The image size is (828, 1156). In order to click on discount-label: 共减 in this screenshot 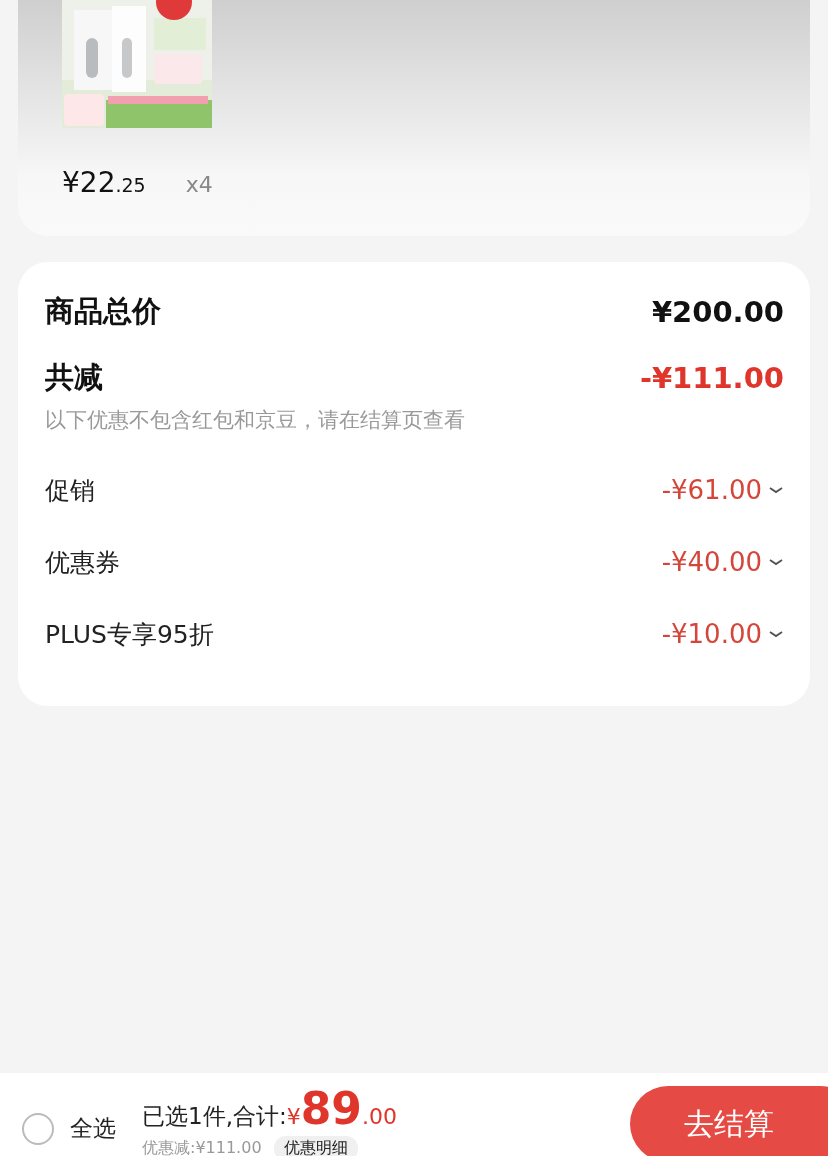, I will do `click(74, 377)`.